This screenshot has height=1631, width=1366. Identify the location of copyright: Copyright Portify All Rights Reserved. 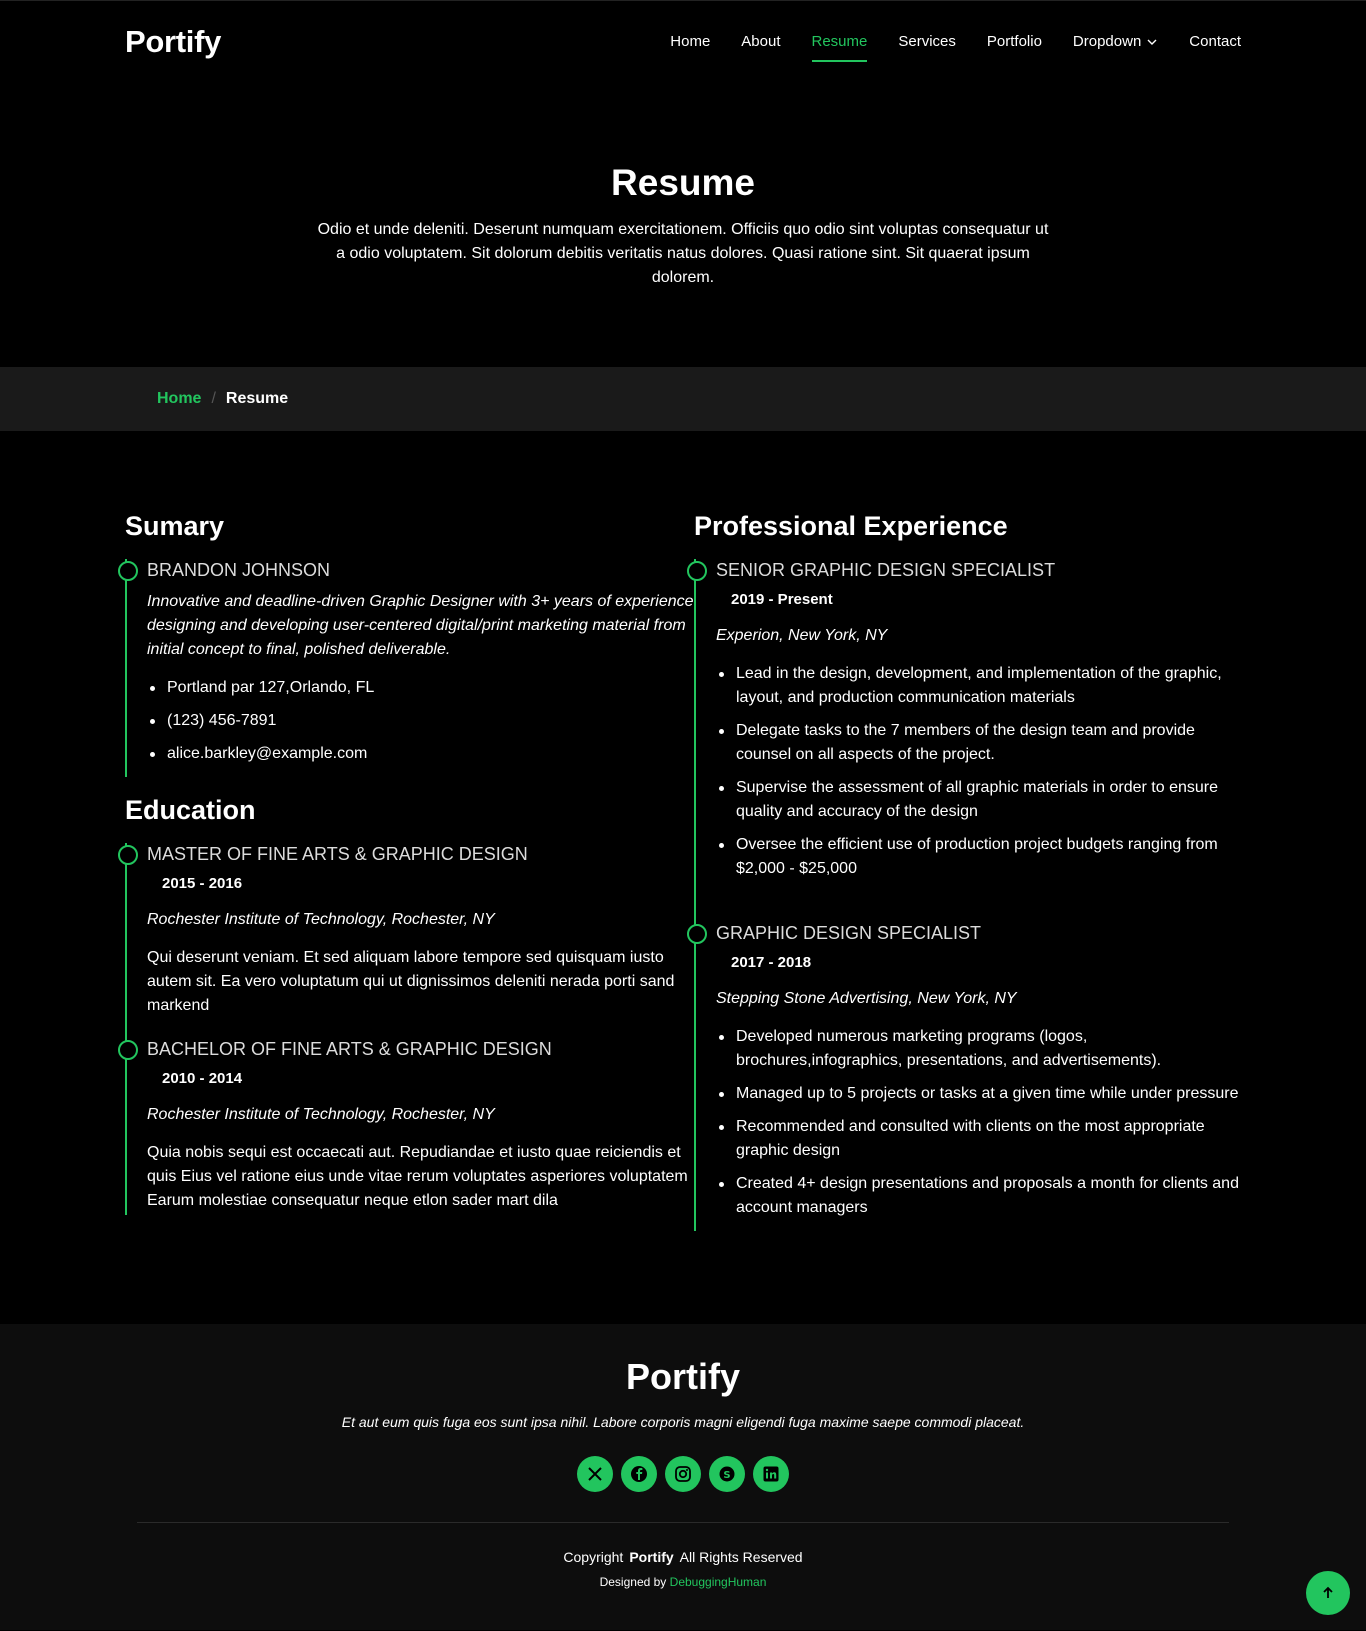
(683, 1557).